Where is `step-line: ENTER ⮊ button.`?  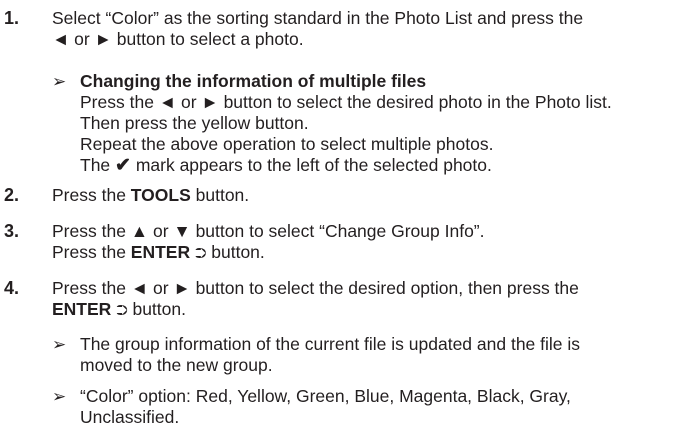
step-line: ENTER ⮊ button. is located at coordinates (119, 309).